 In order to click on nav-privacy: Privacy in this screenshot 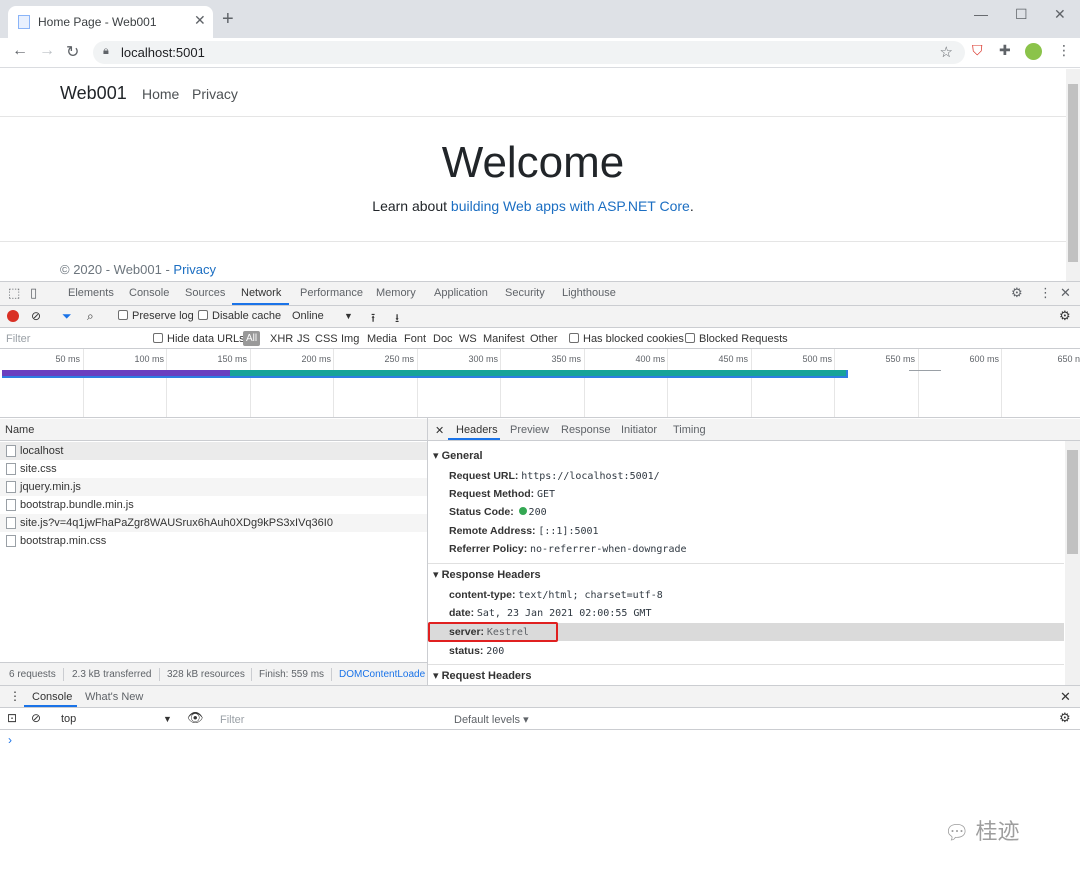, I will do `click(215, 94)`.